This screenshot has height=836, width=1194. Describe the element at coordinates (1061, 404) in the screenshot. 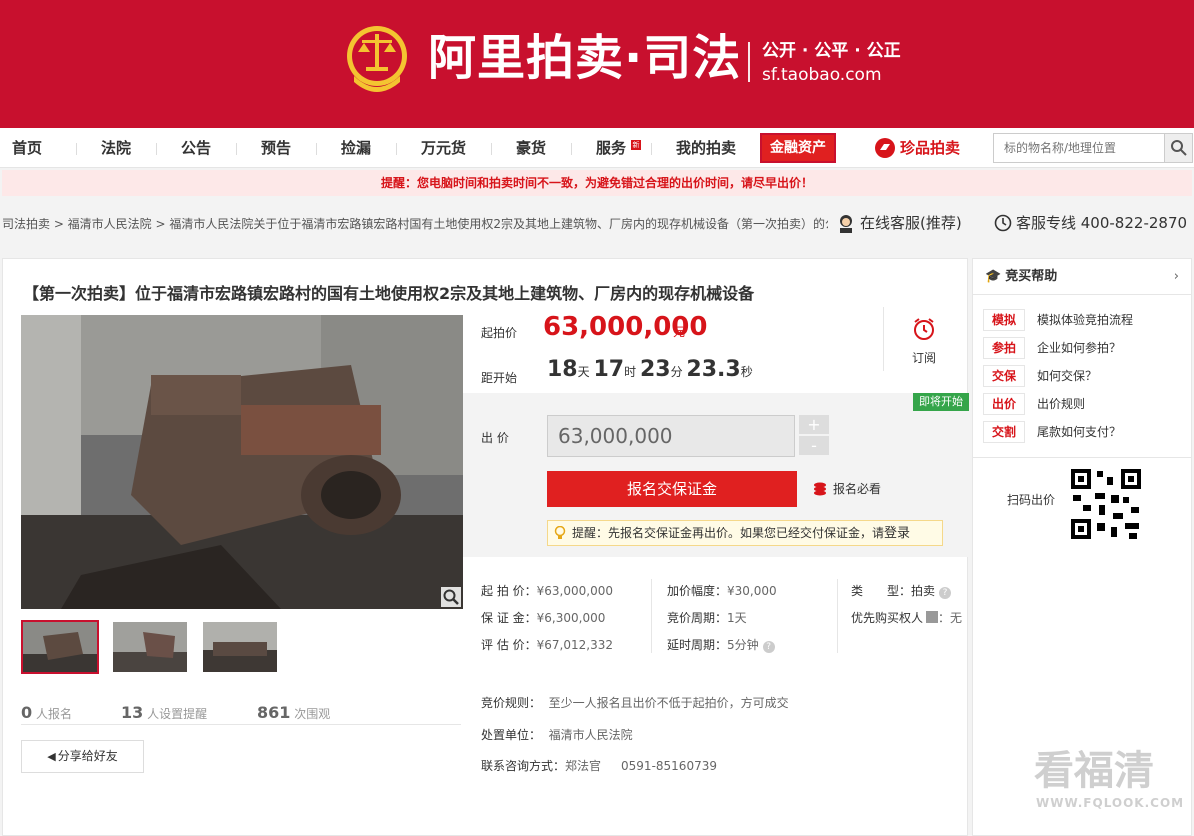

I see `help-text: 出价规则` at that location.